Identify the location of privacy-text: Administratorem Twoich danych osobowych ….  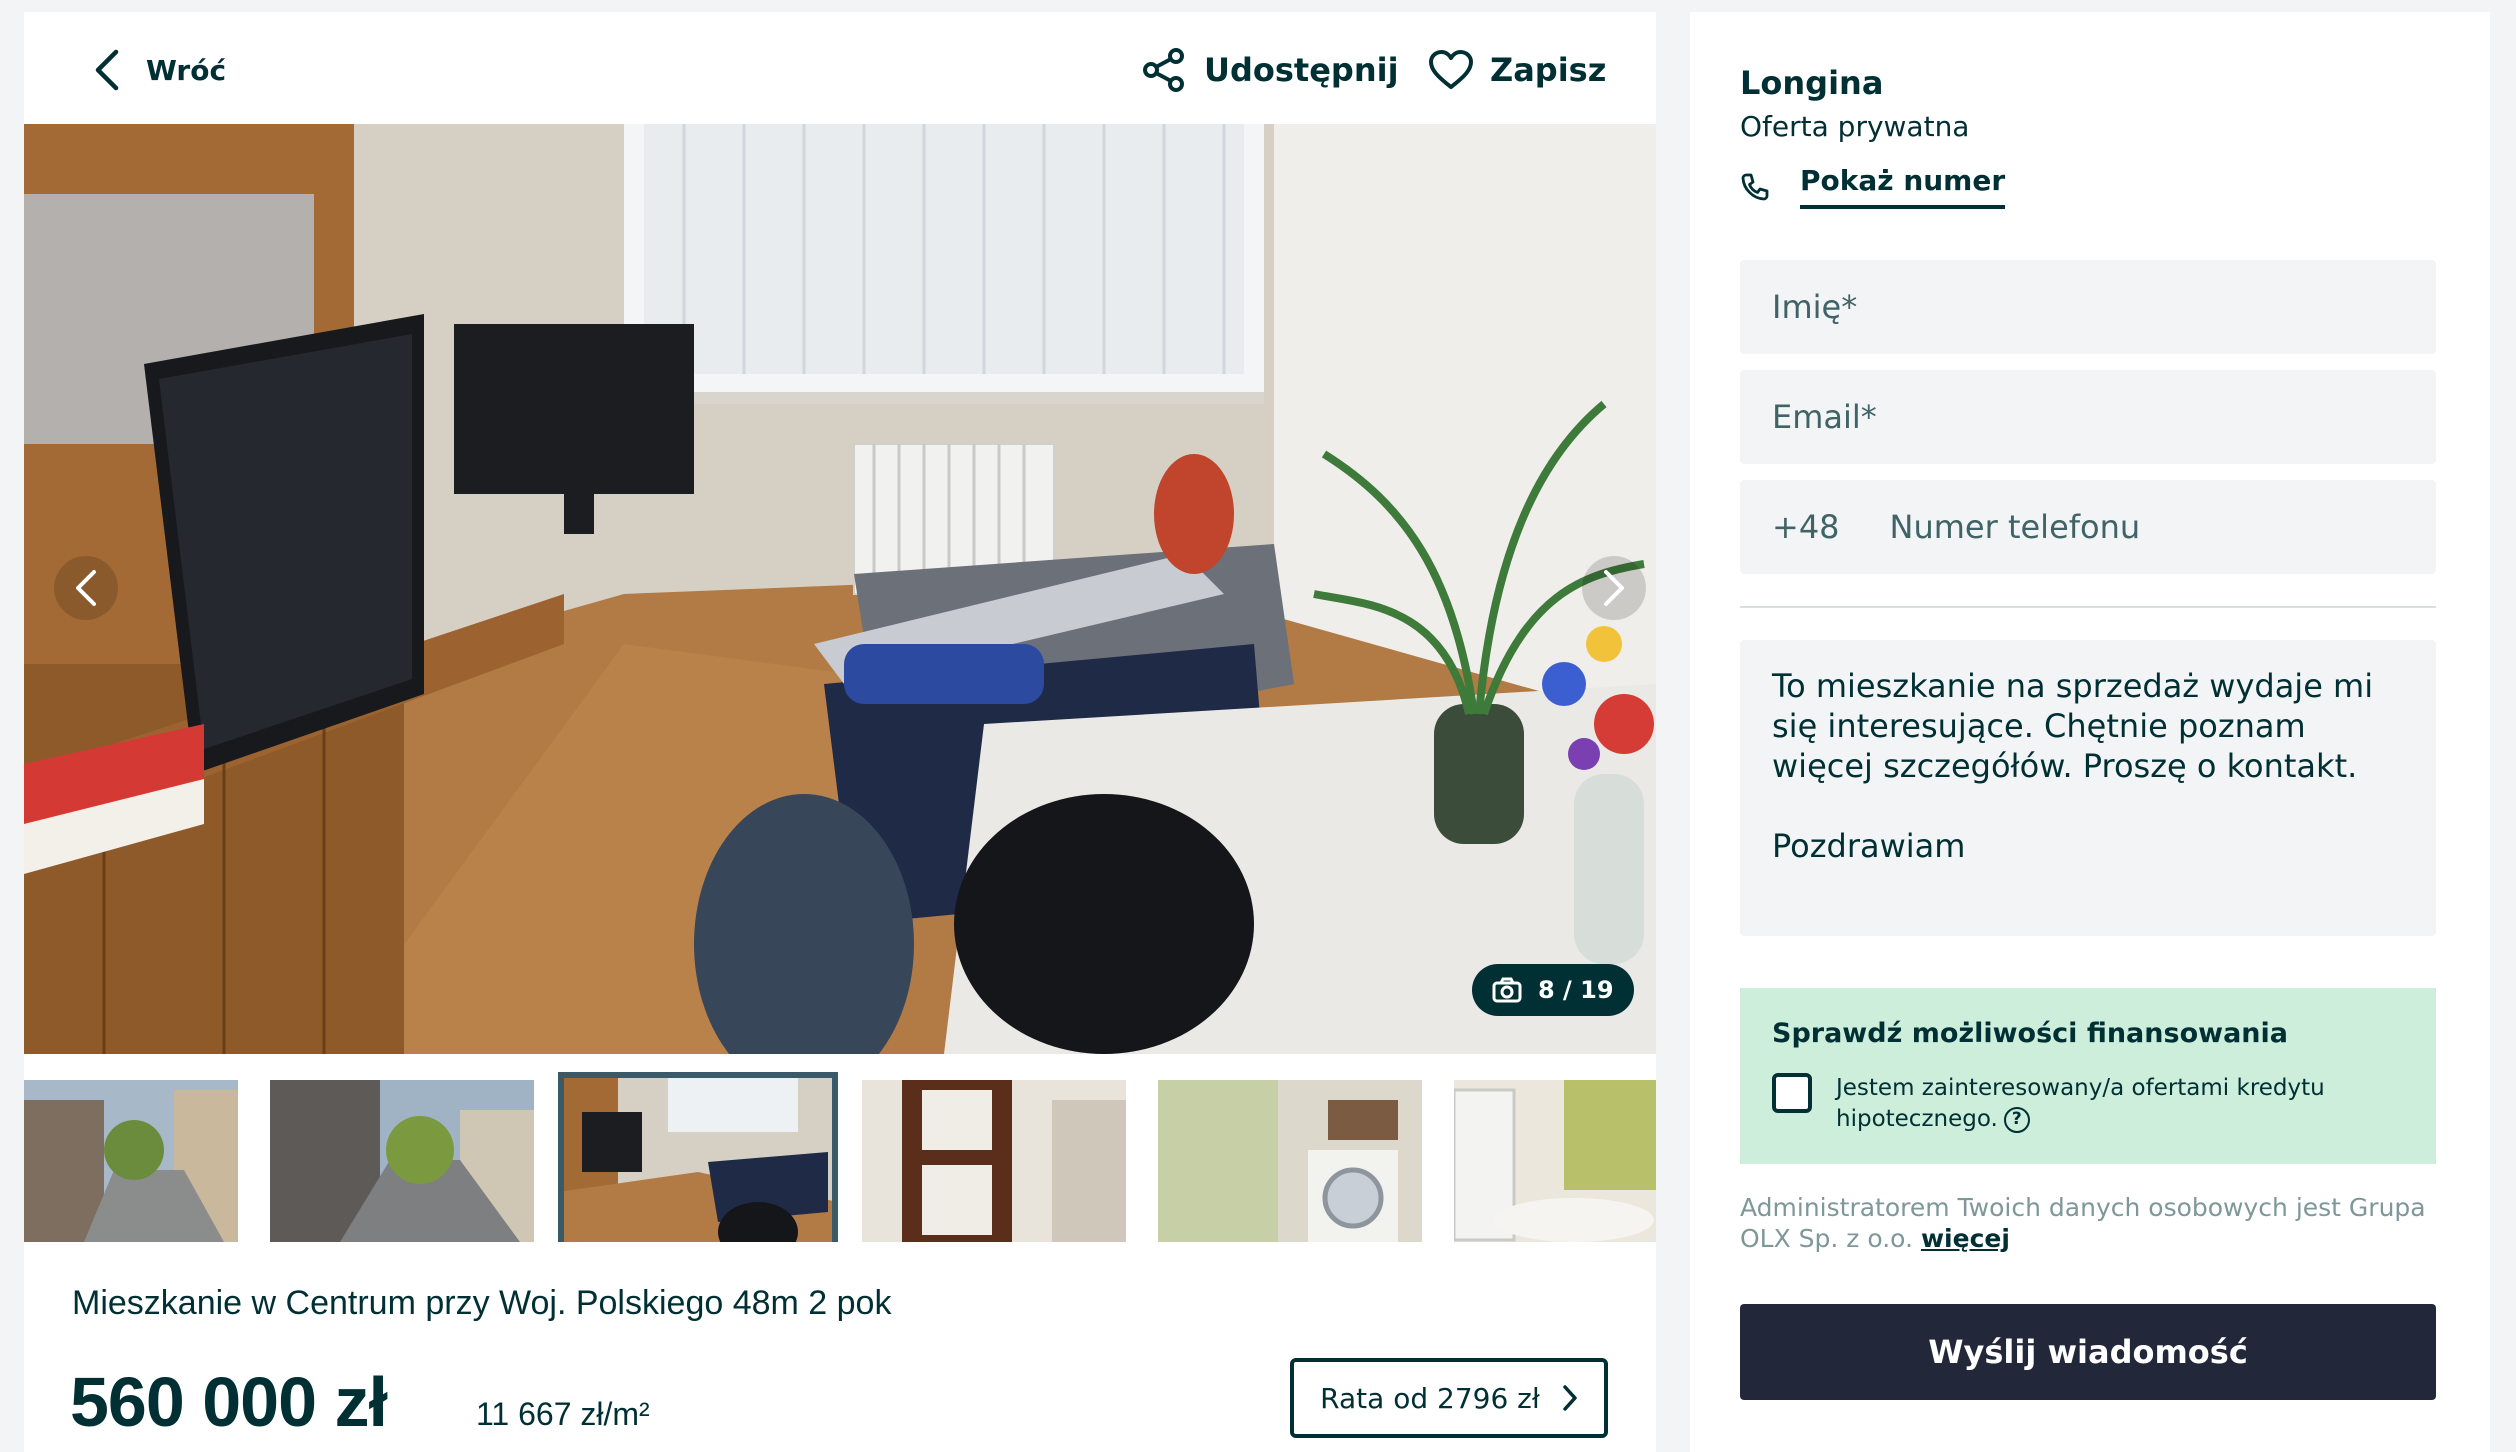
(2083, 1223).